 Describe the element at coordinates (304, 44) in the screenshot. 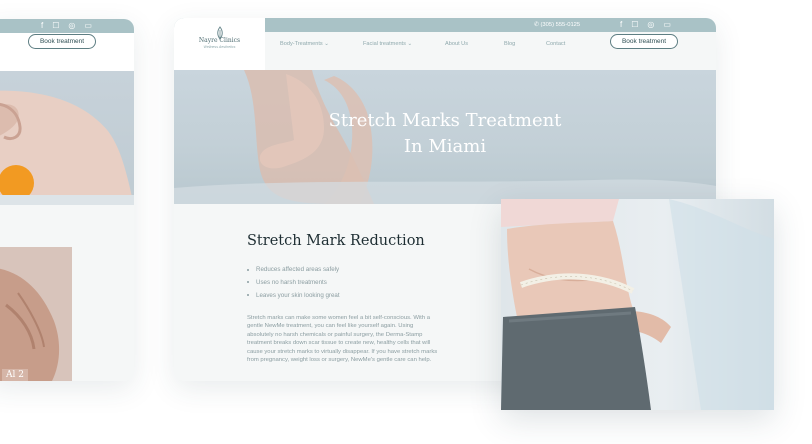

I see `nav-body-treatments: Body-Treatments ⌄` at that location.